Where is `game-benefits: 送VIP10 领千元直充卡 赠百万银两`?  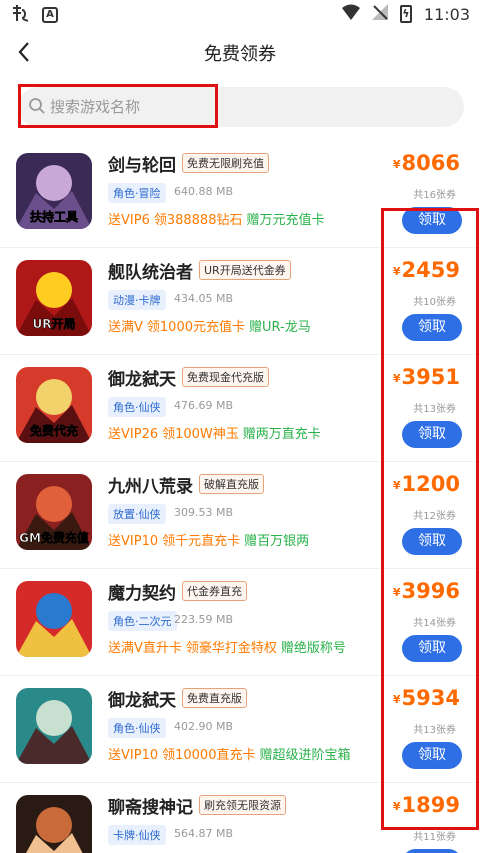
game-benefits: 送VIP10 领千元直充卡 赠百万银两 is located at coordinates (208, 539).